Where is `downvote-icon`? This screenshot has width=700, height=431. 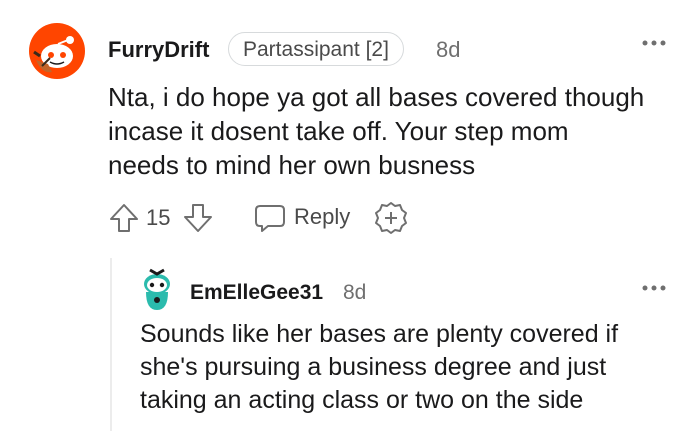
downvote-icon is located at coordinates (198, 218).